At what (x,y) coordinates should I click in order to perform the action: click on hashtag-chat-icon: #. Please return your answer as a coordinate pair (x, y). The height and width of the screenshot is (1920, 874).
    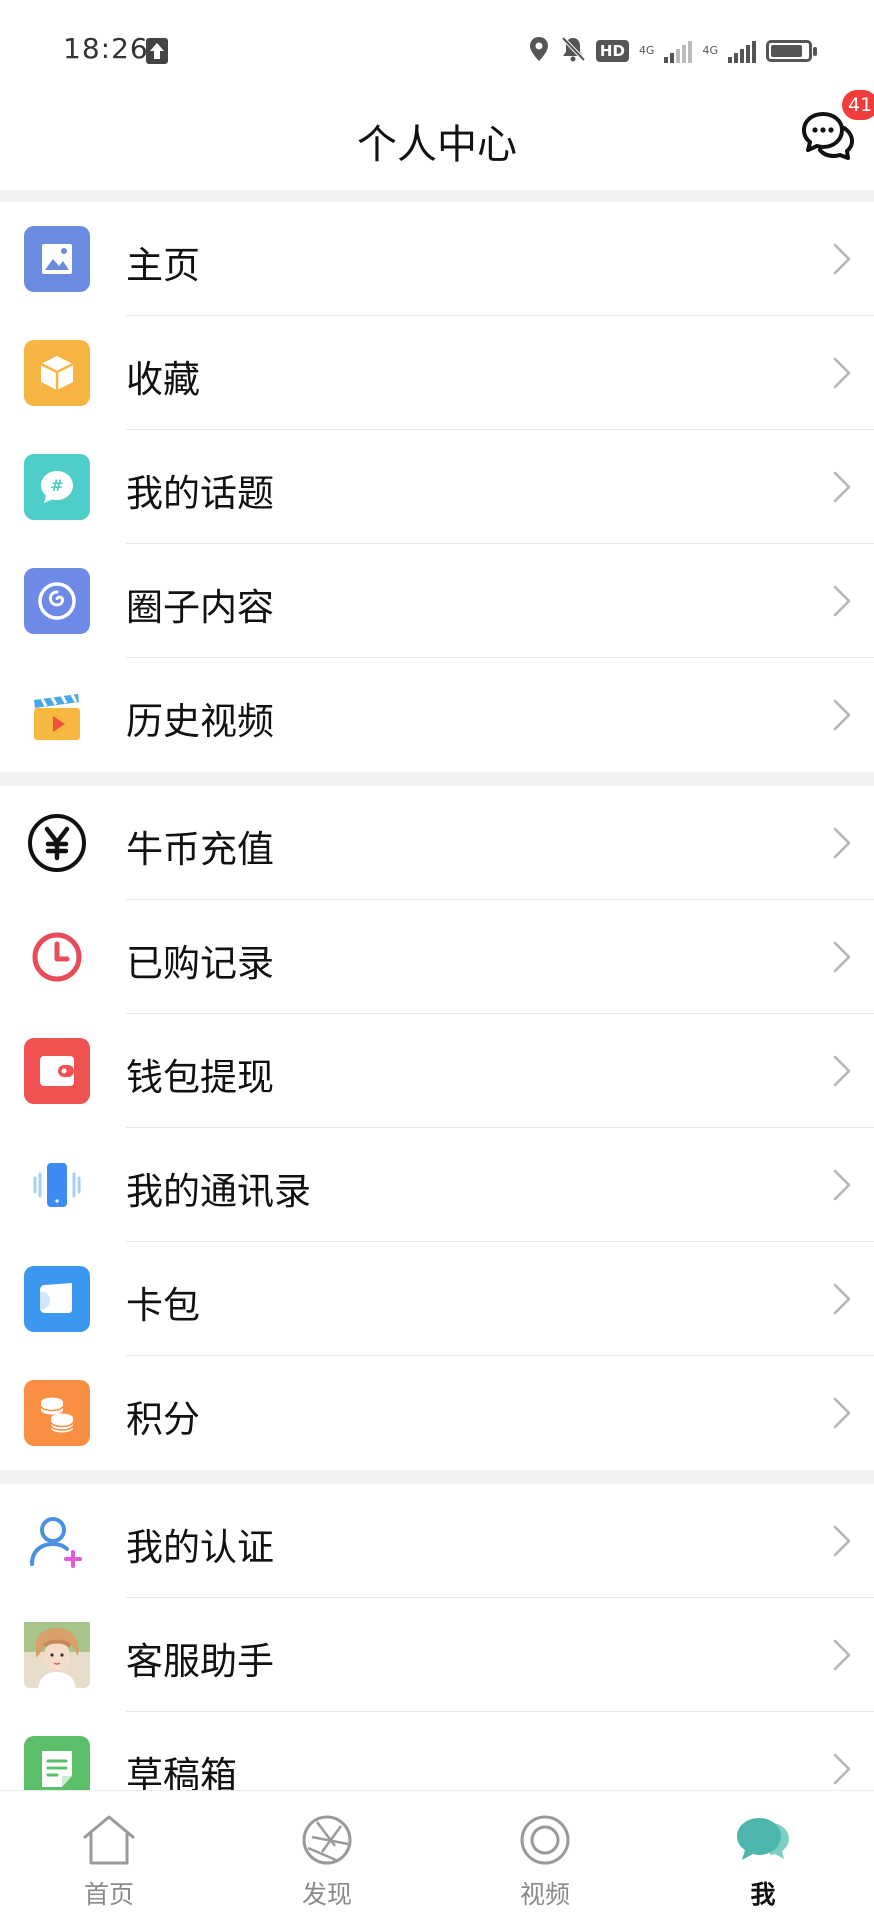
    Looking at the image, I should click on (57, 487).